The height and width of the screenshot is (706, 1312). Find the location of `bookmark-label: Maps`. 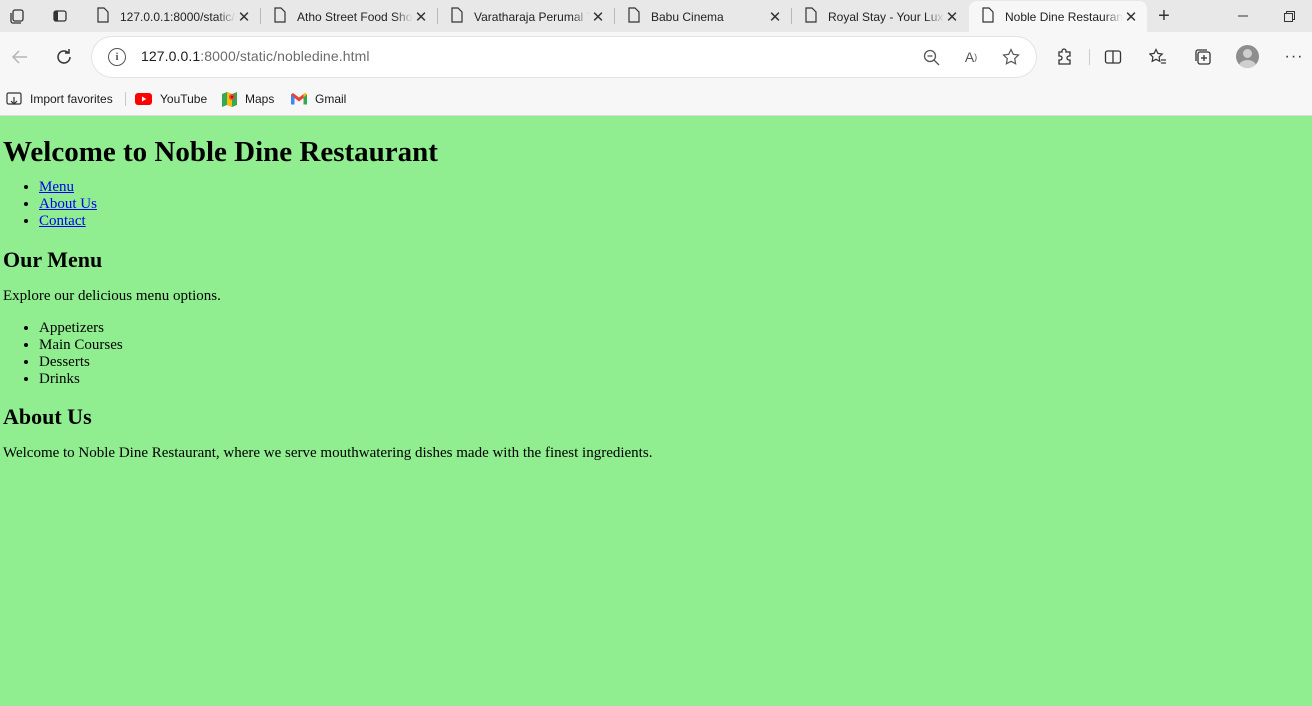

bookmark-label: Maps is located at coordinates (260, 99).